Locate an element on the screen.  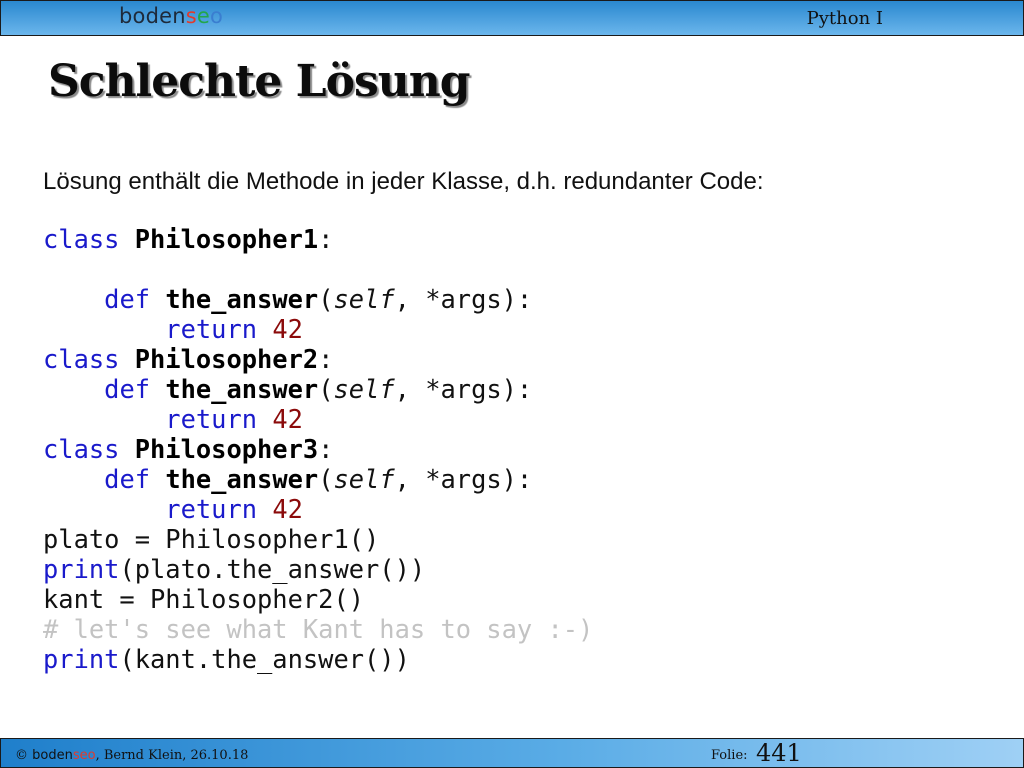
footer-brand-part1: boden is located at coordinates (52, 755).